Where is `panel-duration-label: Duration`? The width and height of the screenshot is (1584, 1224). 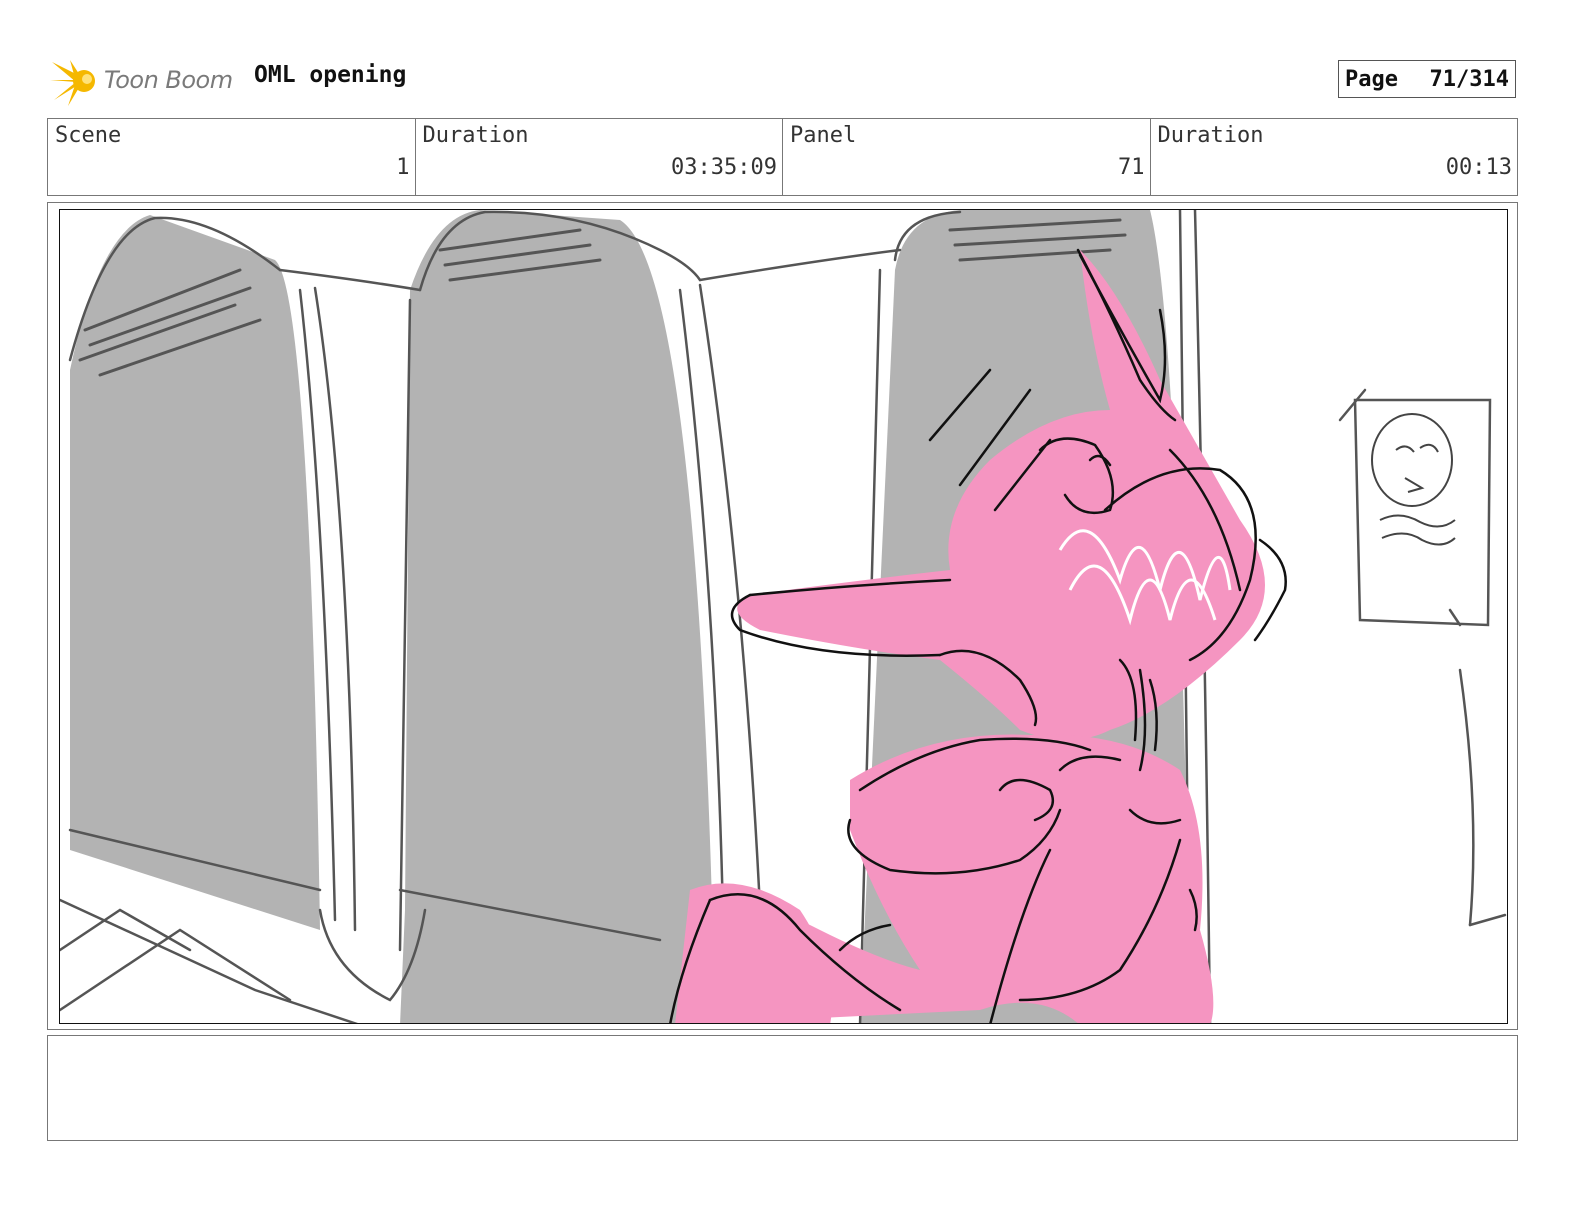 panel-duration-label: Duration is located at coordinates (1210, 135).